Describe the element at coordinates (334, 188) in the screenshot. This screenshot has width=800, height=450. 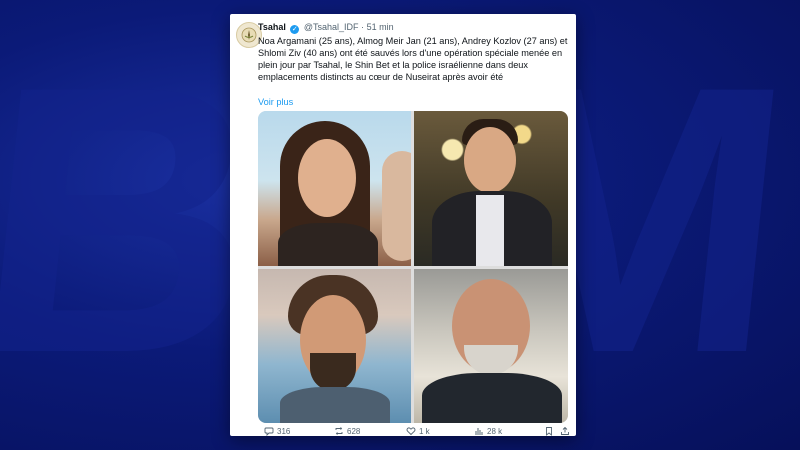
I see `photo-woman` at that location.